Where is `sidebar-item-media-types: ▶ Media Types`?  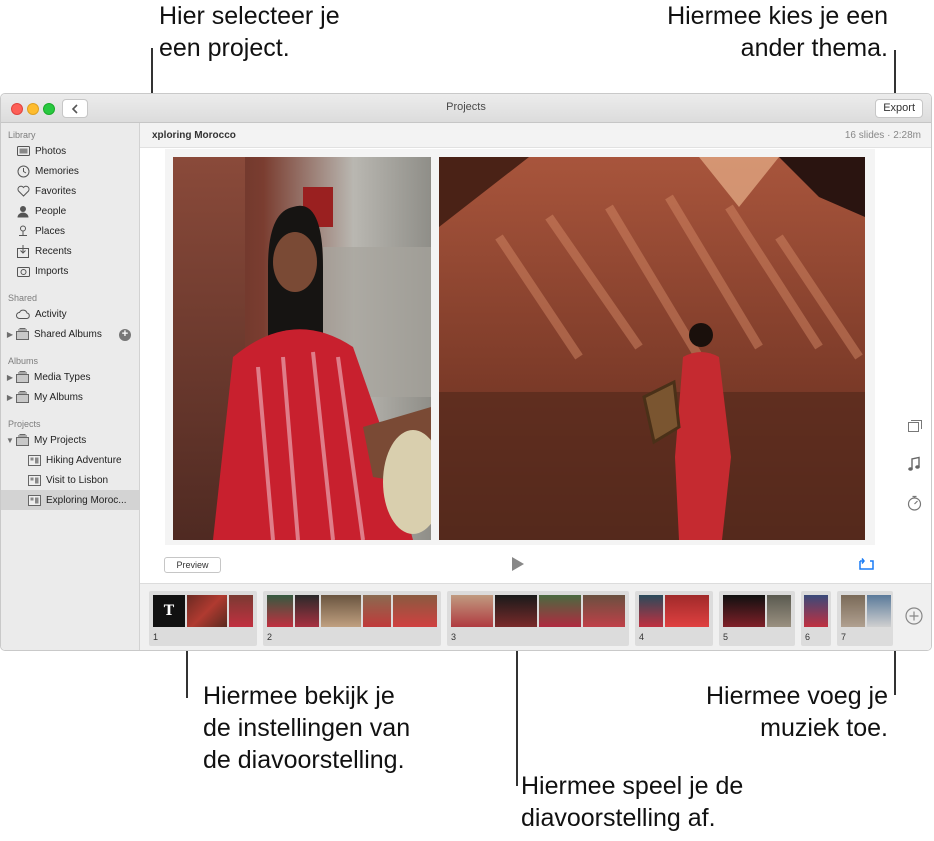 sidebar-item-media-types: ▶ Media Types is located at coordinates (70, 377).